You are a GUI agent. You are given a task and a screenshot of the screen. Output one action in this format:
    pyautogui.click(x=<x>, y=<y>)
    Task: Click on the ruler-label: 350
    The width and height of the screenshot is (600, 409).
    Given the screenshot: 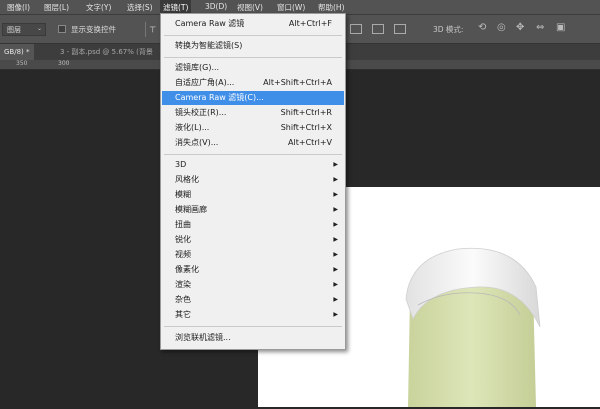 What is the action you would take?
    pyautogui.click(x=22, y=63)
    